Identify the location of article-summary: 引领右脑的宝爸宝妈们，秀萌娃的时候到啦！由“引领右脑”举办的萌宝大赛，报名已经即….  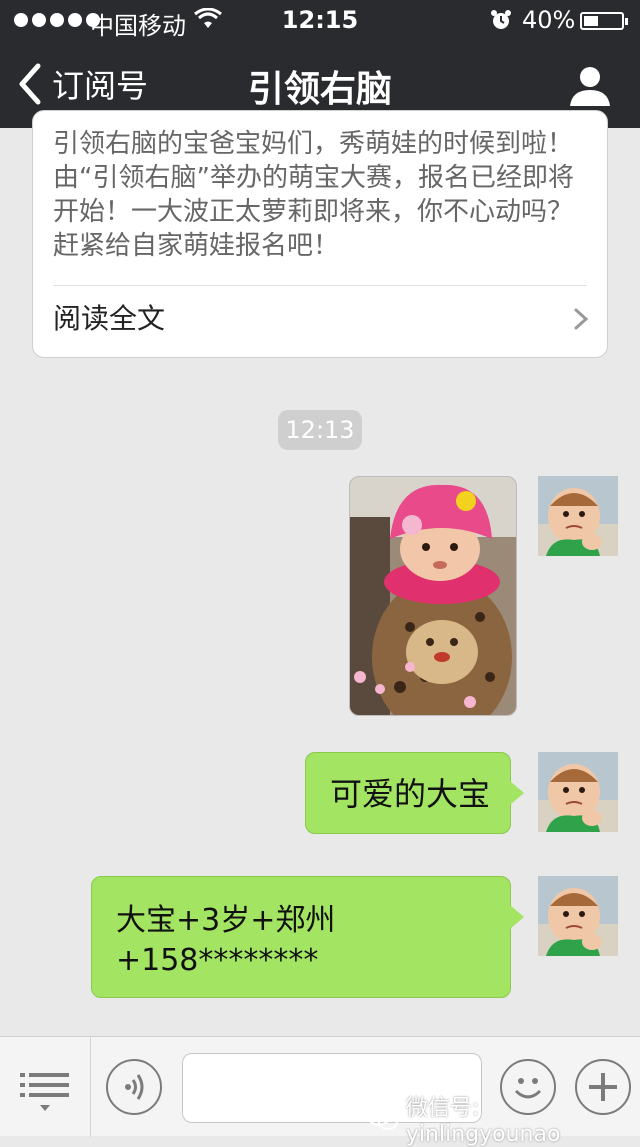
(313, 195).